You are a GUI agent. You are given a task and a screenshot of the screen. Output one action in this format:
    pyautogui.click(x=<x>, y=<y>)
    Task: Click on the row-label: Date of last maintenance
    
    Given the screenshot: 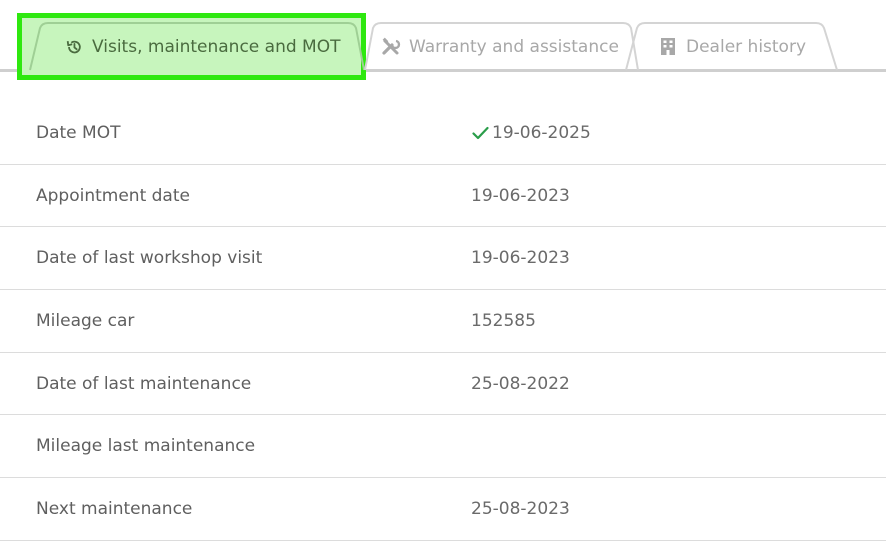 What is the action you would take?
    pyautogui.click(x=144, y=383)
    